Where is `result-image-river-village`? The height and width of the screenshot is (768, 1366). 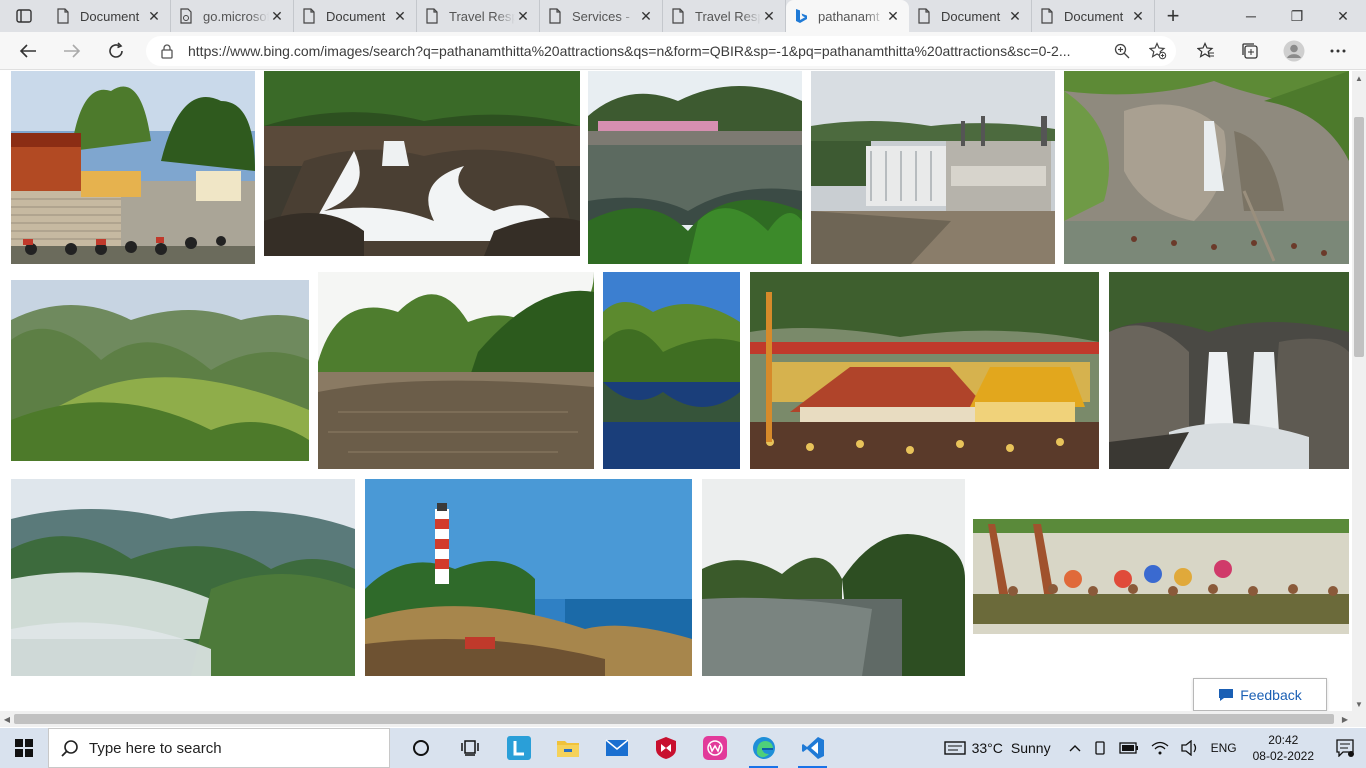 result-image-river-village is located at coordinates (695, 167).